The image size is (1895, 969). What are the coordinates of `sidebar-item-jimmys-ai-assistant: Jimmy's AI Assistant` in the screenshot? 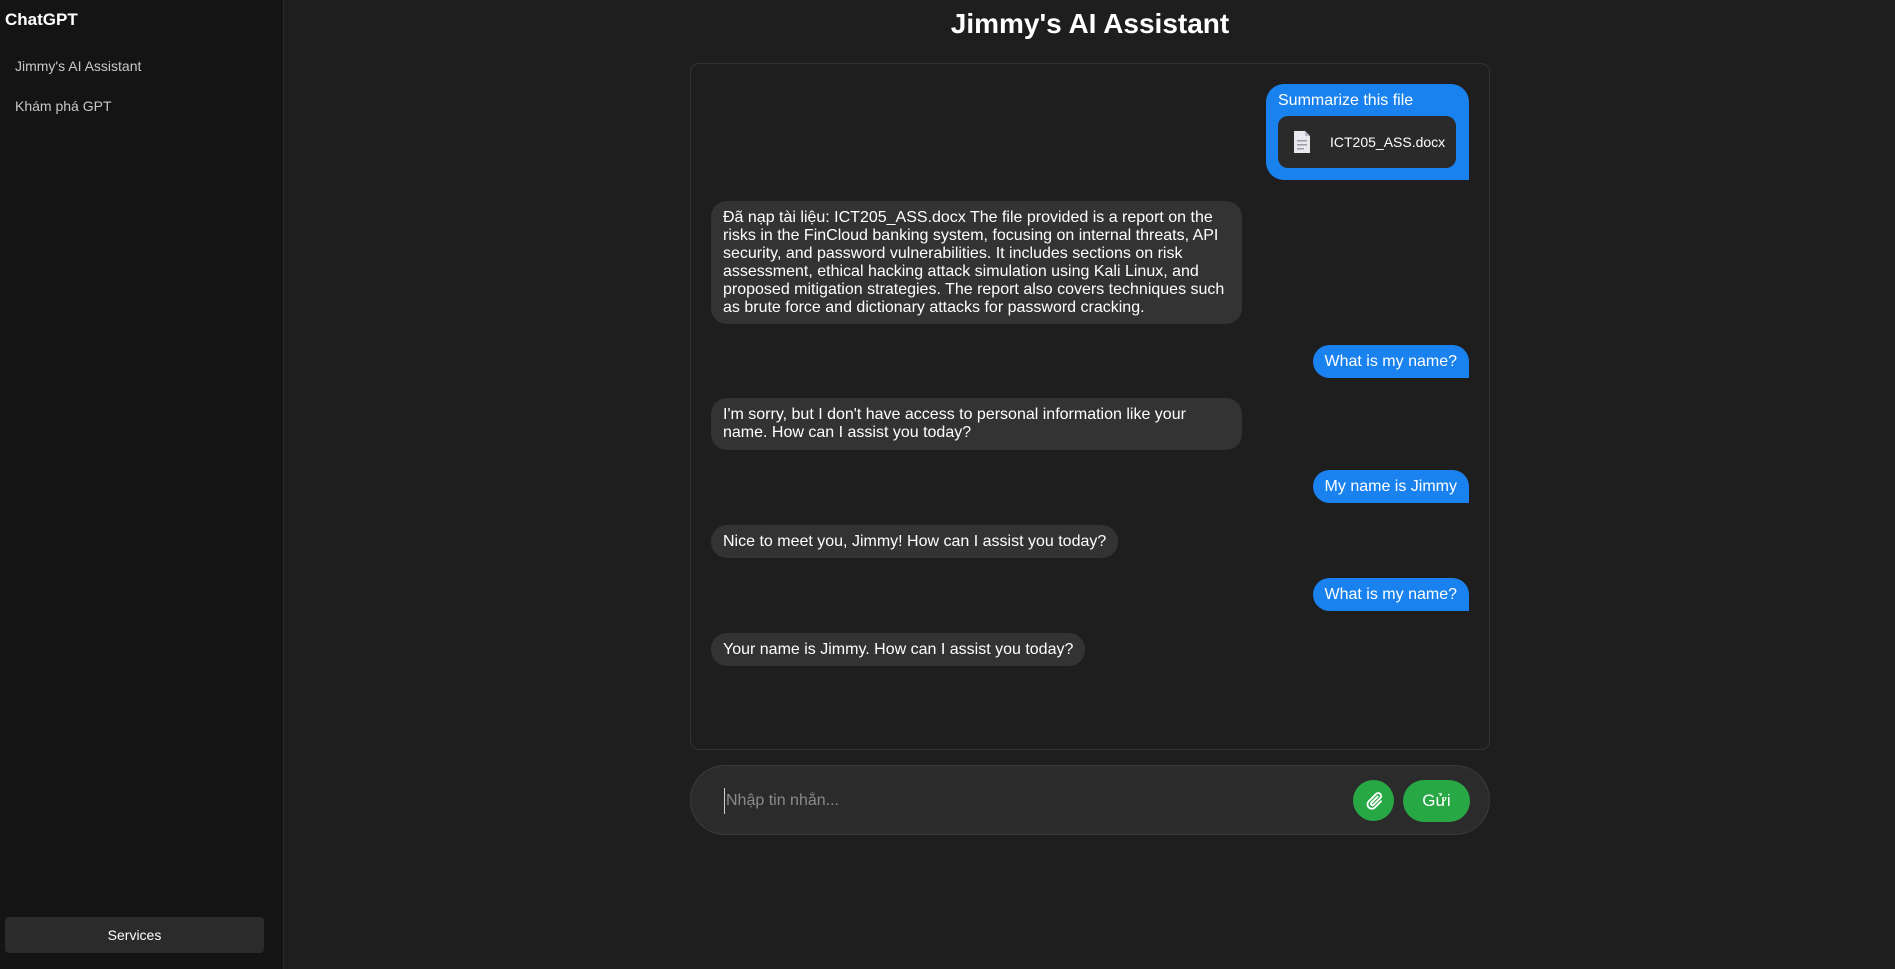 It's located at (78, 66).